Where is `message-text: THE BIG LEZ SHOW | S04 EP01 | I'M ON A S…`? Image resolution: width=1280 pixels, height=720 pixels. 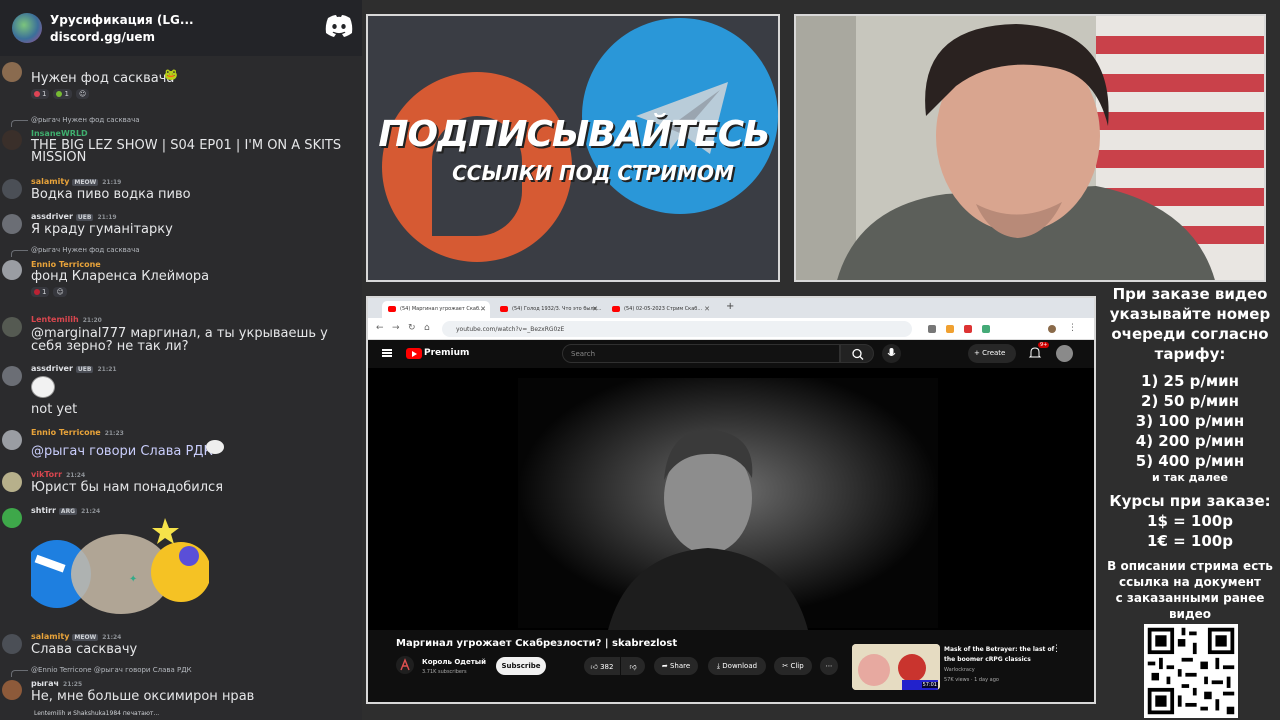
message-text: THE BIG LEZ SHOW | S04 EP01 | I'M ON A S… is located at coordinates (186, 151).